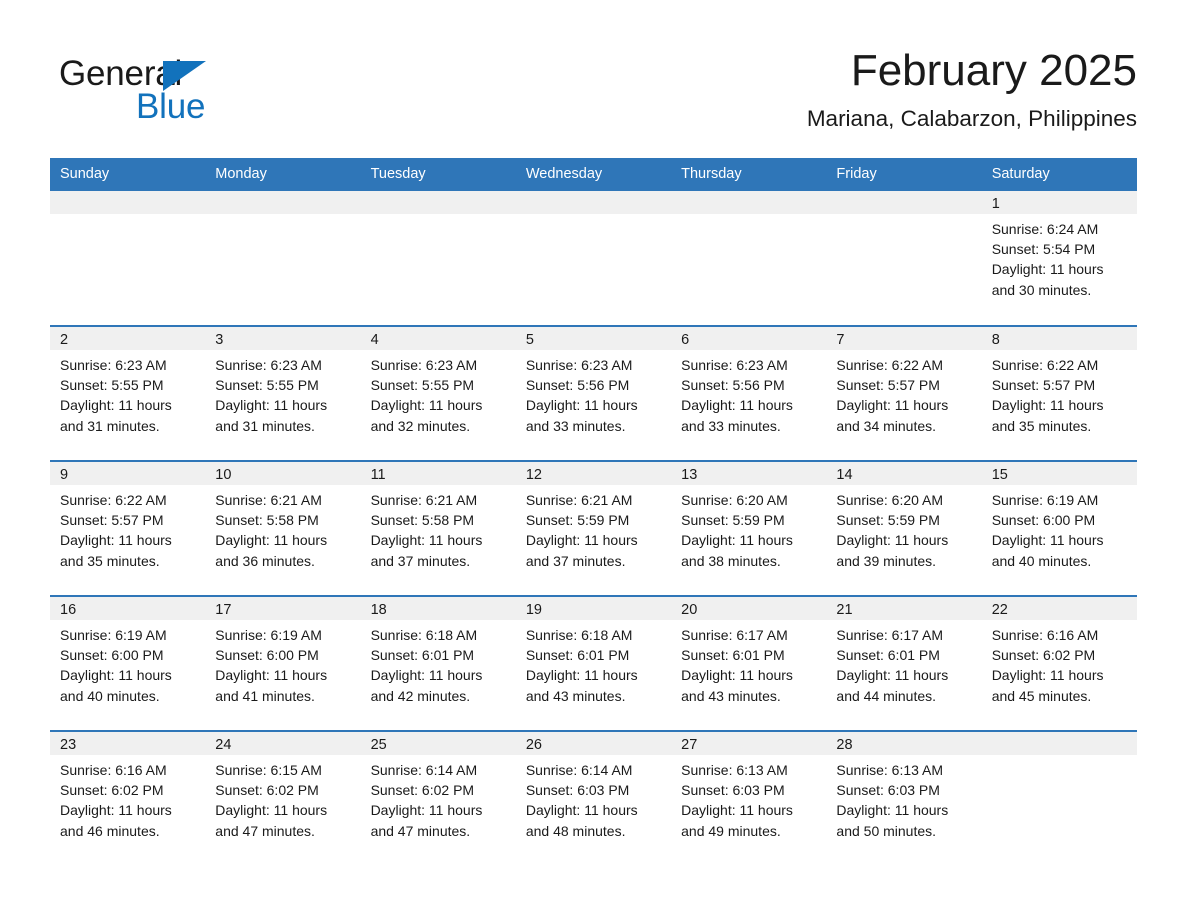 This screenshot has height=918, width=1188. I want to click on weekday-header-wednesday: Wednesday, so click(593, 174).